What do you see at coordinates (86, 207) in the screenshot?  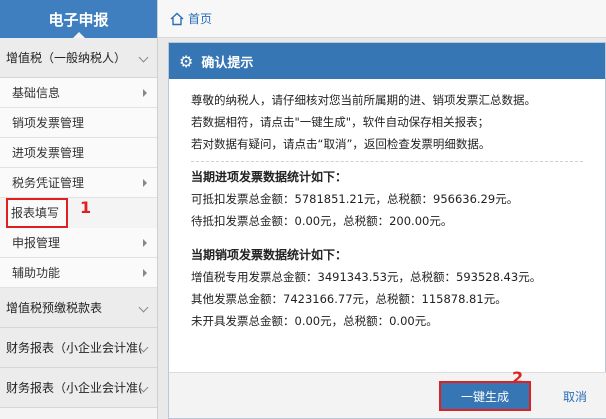 I see `annotation-marker-1: 1` at bounding box center [86, 207].